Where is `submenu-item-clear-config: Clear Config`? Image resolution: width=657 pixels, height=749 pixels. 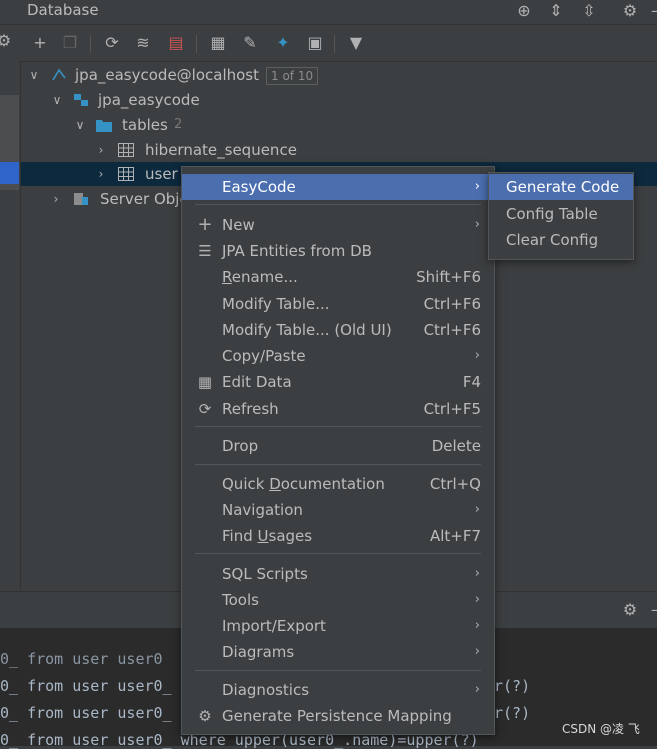
submenu-item-clear-config: Clear Config is located at coordinates (561, 240).